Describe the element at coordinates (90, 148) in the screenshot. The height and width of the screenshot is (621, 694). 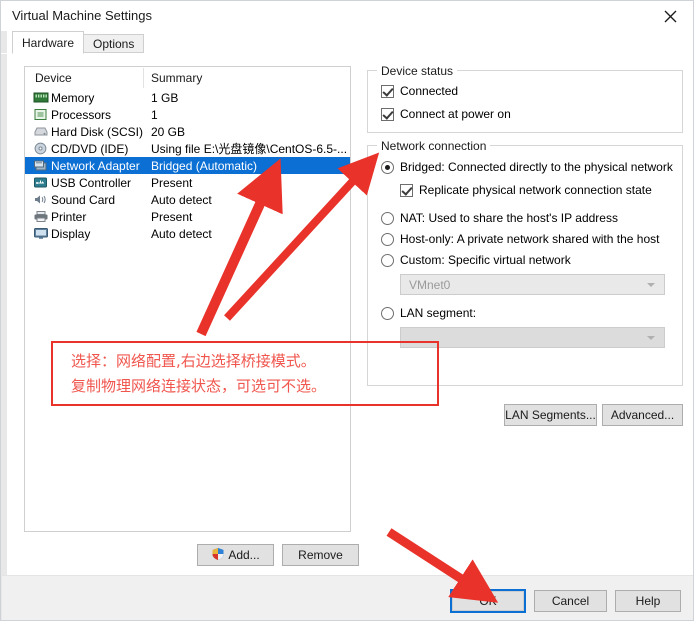
I see `device-name: CD/DVD (IDE)` at that location.